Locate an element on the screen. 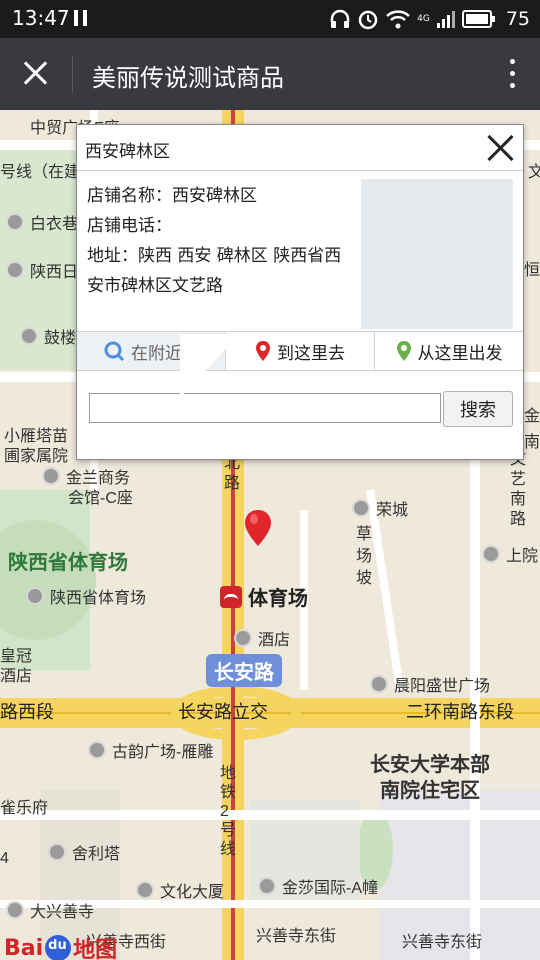  tab-label: 到这里去 is located at coordinates (311, 353).